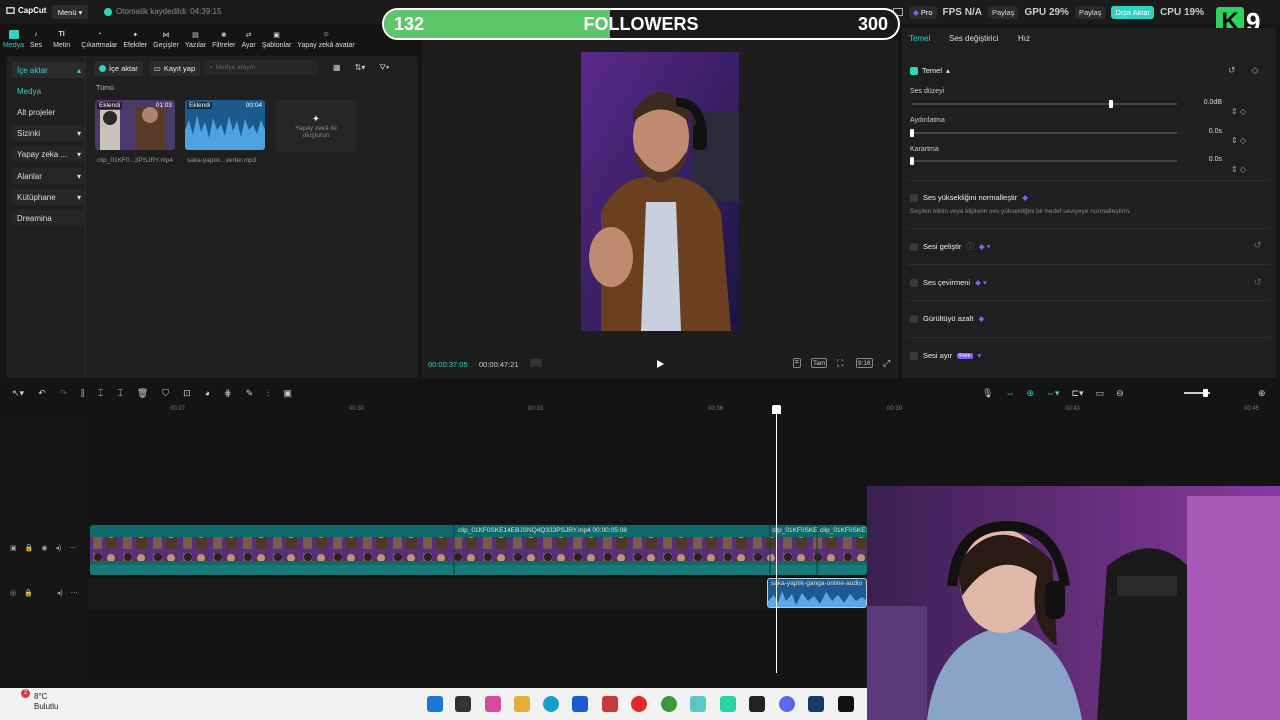 This screenshot has height=720, width=1280. What do you see at coordinates (463, 704) in the screenshot?
I see `taskview-icon` at bounding box center [463, 704].